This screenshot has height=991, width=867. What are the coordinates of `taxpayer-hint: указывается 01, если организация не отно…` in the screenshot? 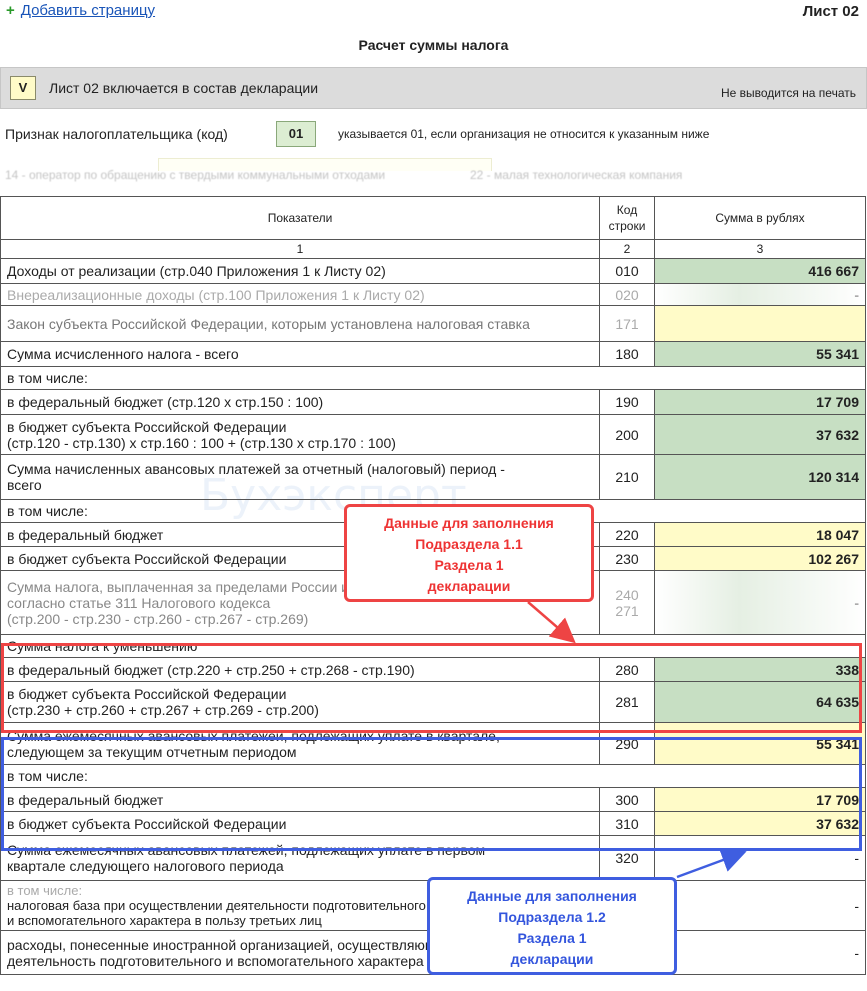 It's located at (524, 134).